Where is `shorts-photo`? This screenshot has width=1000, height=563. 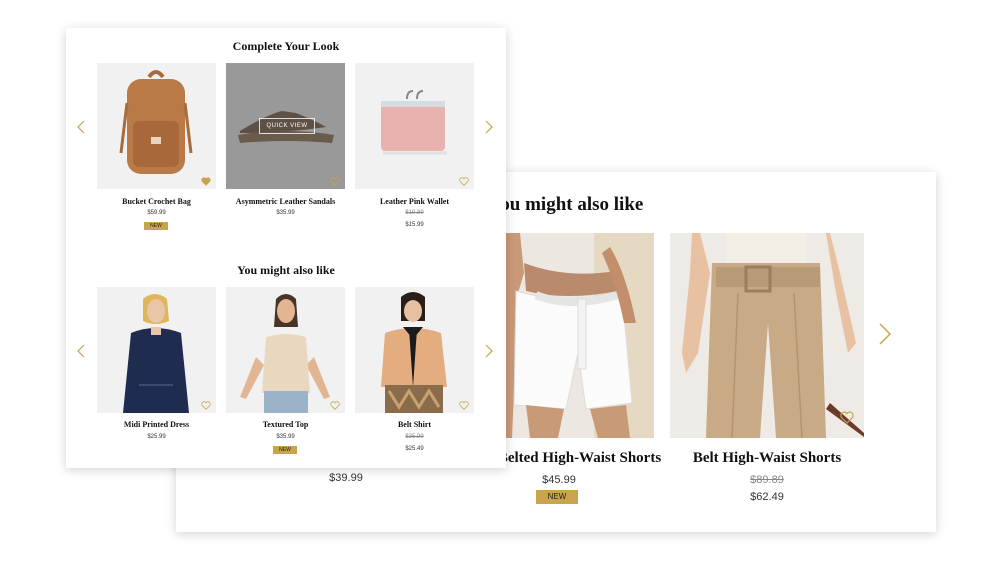 shorts-photo is located at coordinates (580, 335).